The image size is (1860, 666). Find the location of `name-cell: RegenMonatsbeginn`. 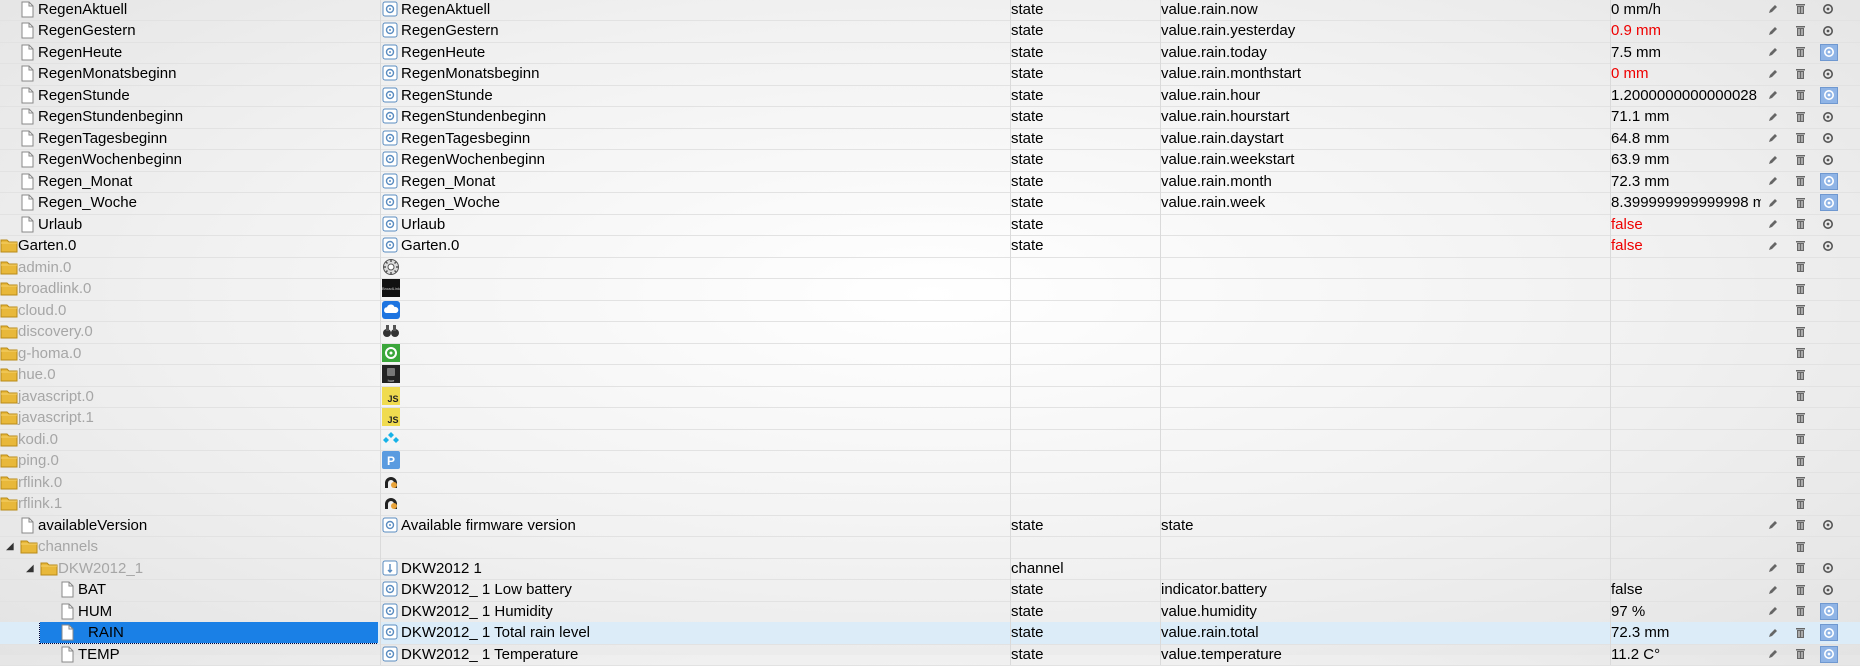

name-cell: RegenMonatsbeginn is located at coordinates (189, 74).